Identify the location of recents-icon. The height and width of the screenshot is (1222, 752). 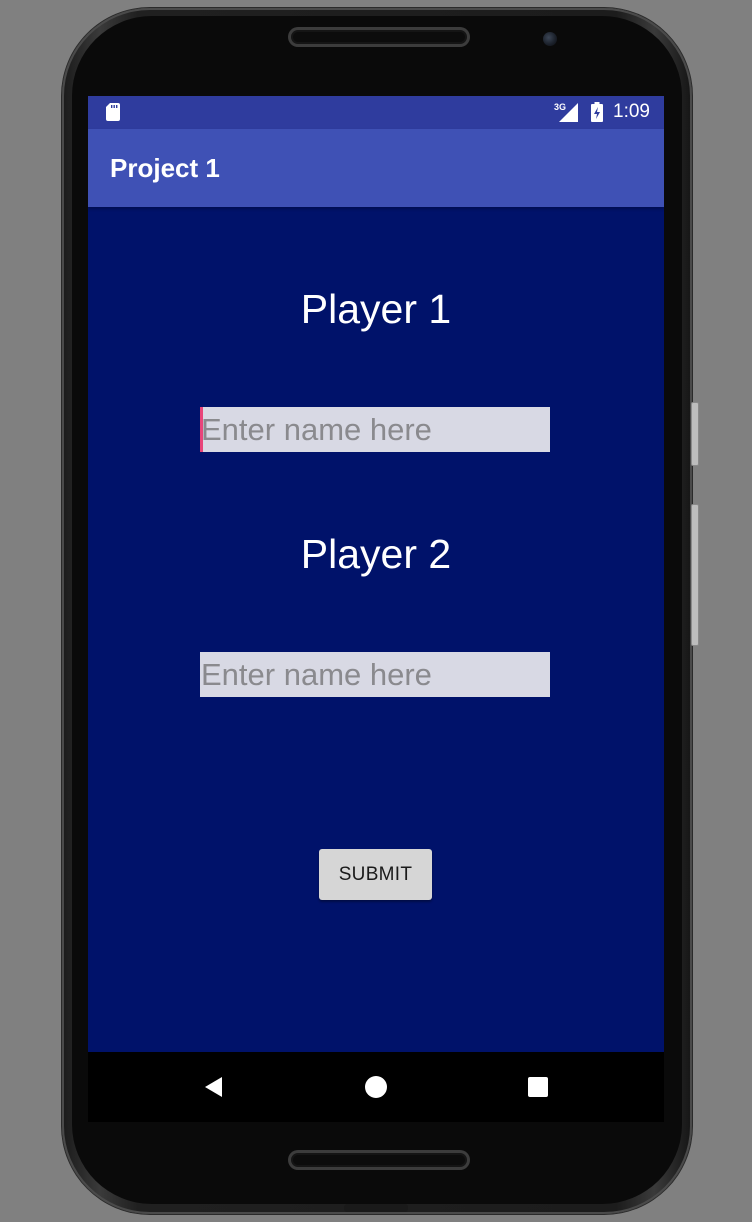
(538, 1087).